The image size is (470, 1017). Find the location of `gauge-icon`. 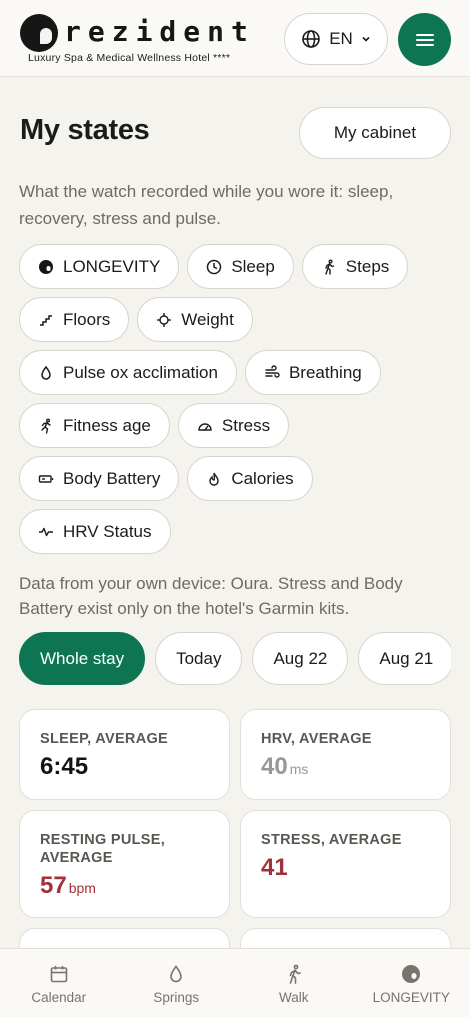

gauge-icon is located at coordinates (205, 426).